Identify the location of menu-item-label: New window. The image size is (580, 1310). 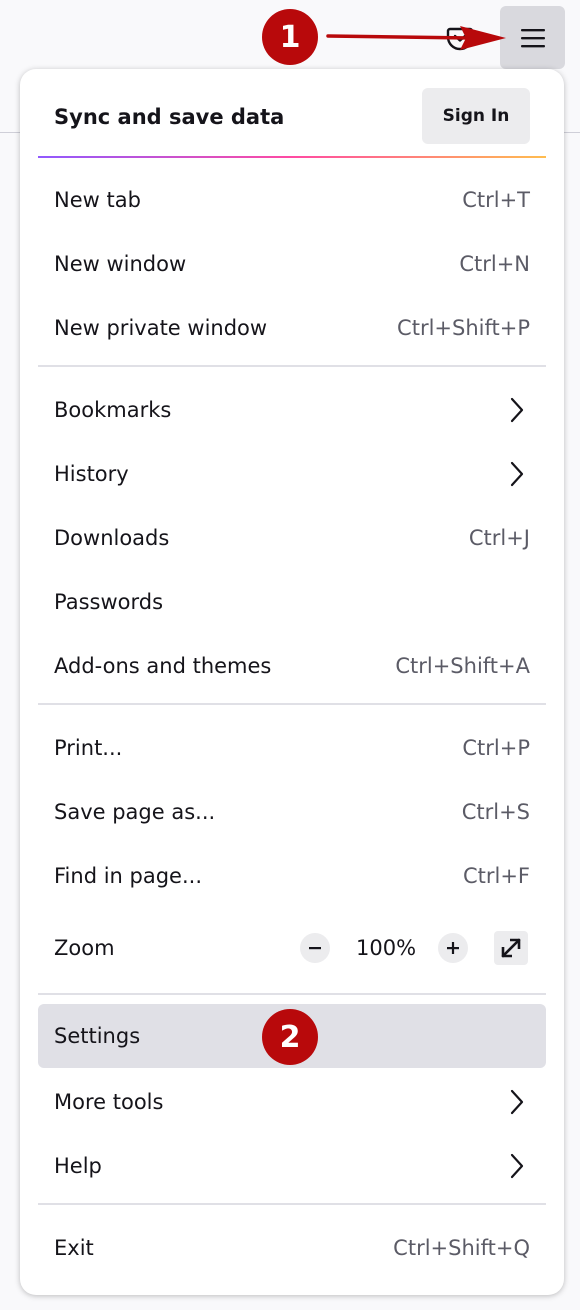
(120, 264).